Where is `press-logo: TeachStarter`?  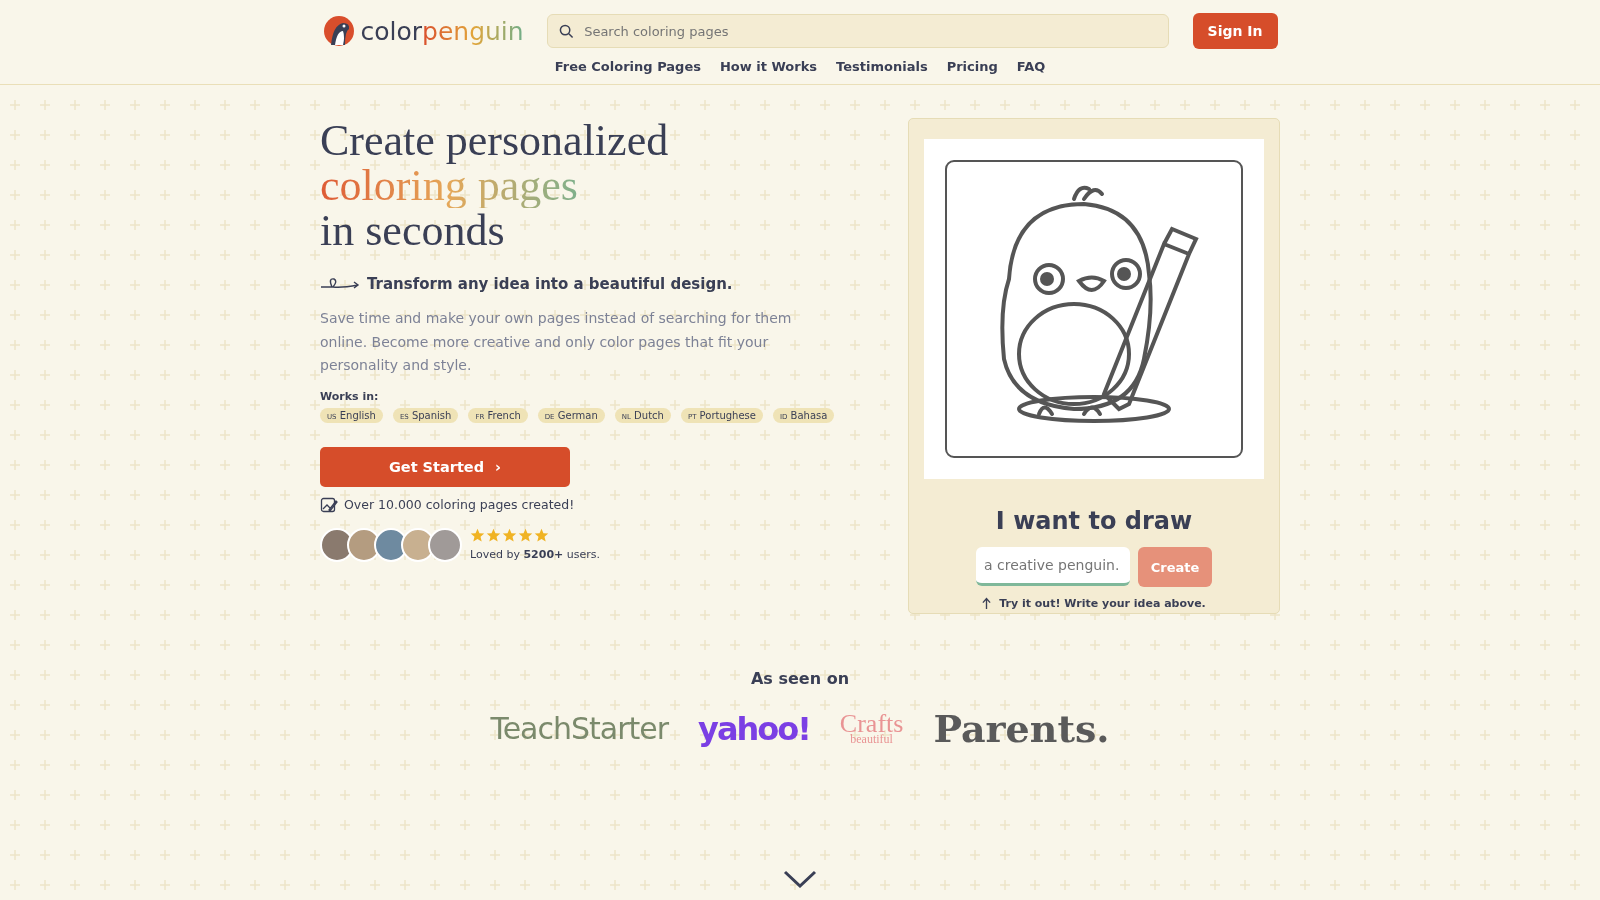
press-logo: TeachStarter is located at coordinates (579, 728).